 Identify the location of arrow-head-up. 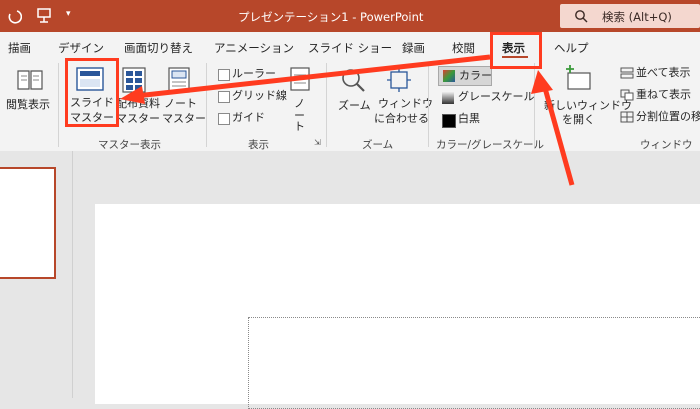
(542, 82).